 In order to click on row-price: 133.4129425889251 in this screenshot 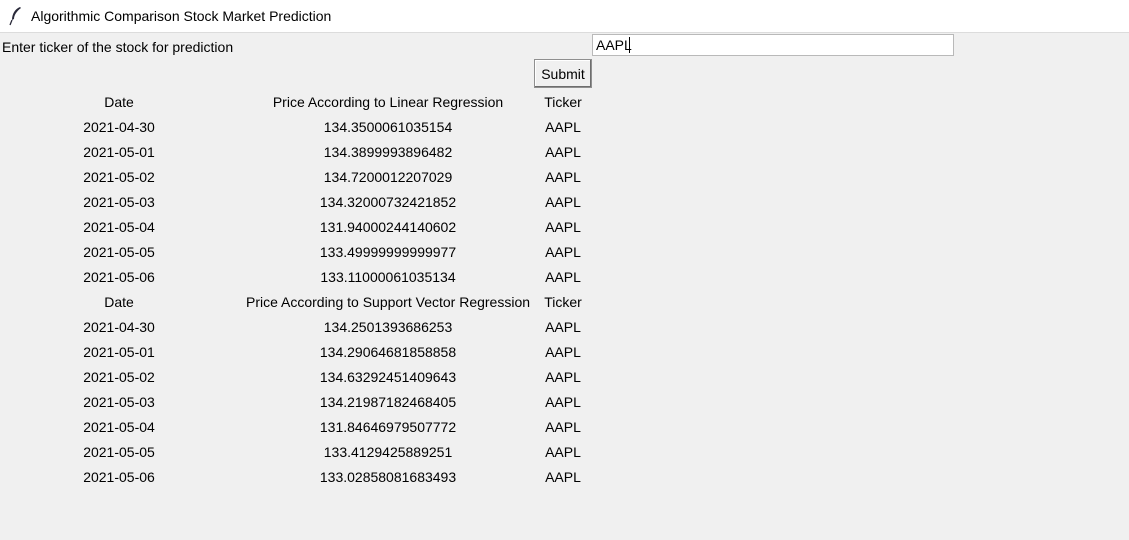, I will do `click(388, 452)`.